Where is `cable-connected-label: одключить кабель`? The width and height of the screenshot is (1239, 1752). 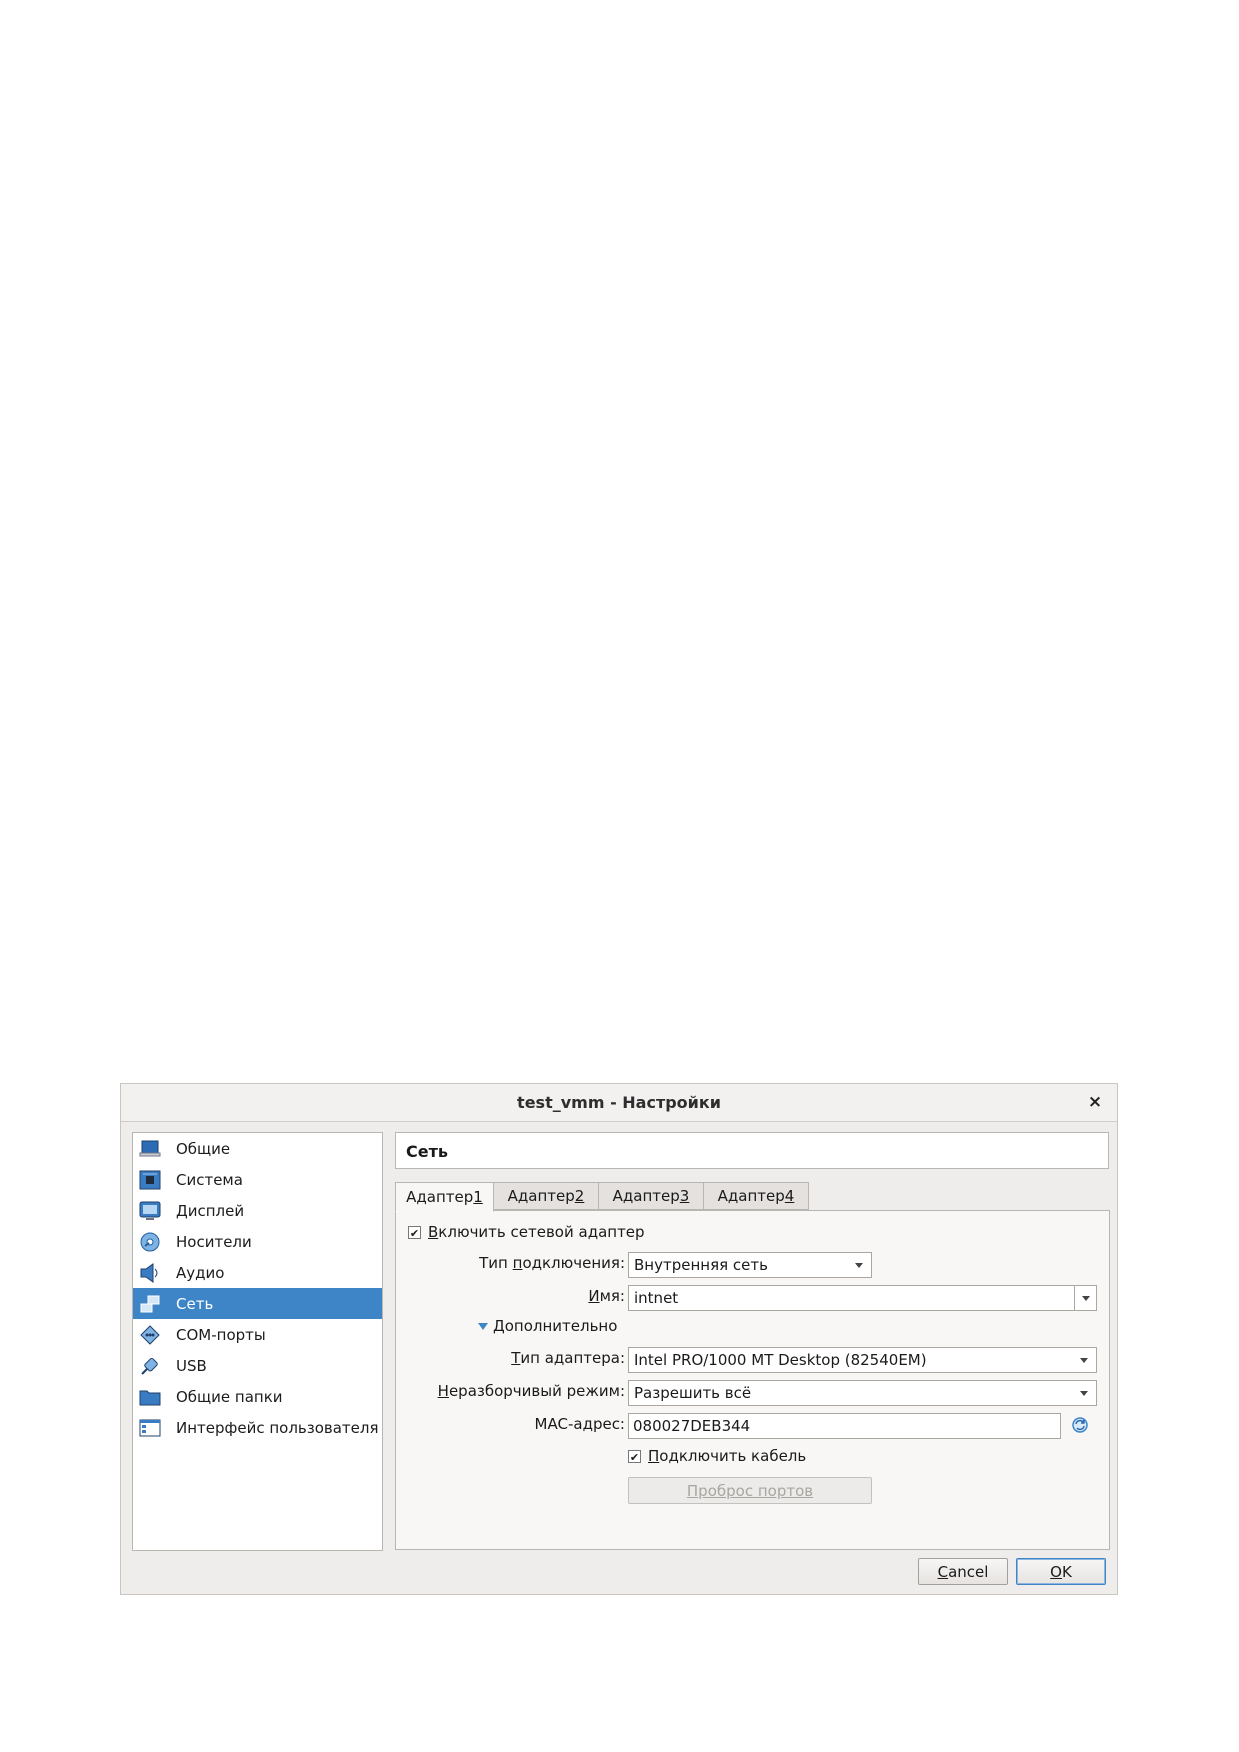 cable-connected-label: одключить кабель is located at coordinates (733, 1456).